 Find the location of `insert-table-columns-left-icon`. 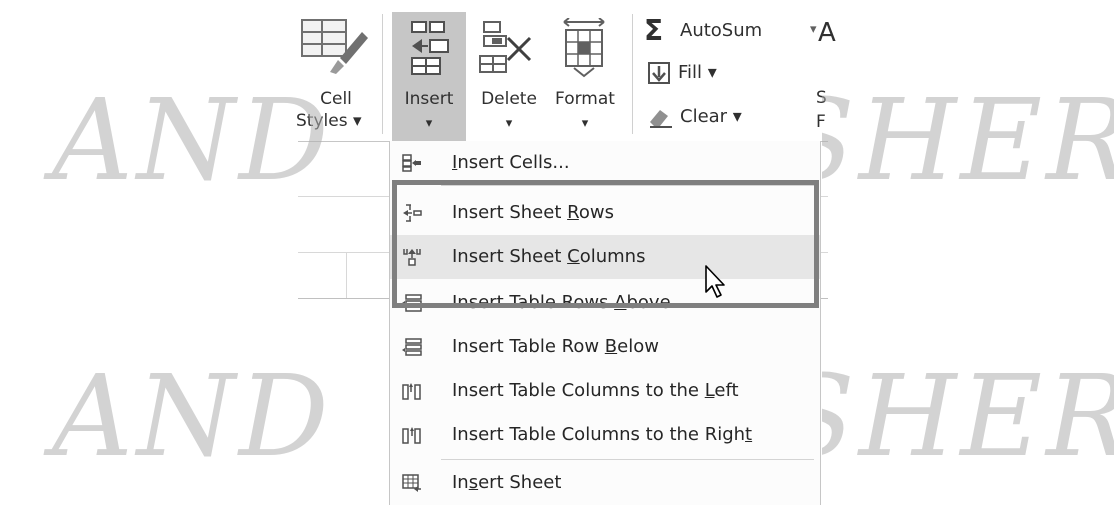

insert-table-columns-left-icon is located at coordinates (411, 391).